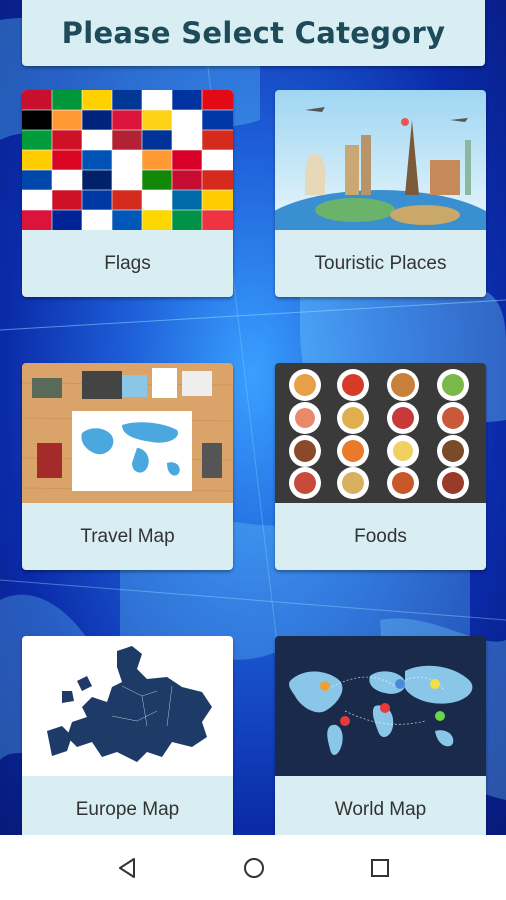 Image resolution: width=506 pixels, height=900 pixels. What do you see at coordinates (127, 706) in the screenshot?
I see `europe-map-image` at bounding box center [127, 706].